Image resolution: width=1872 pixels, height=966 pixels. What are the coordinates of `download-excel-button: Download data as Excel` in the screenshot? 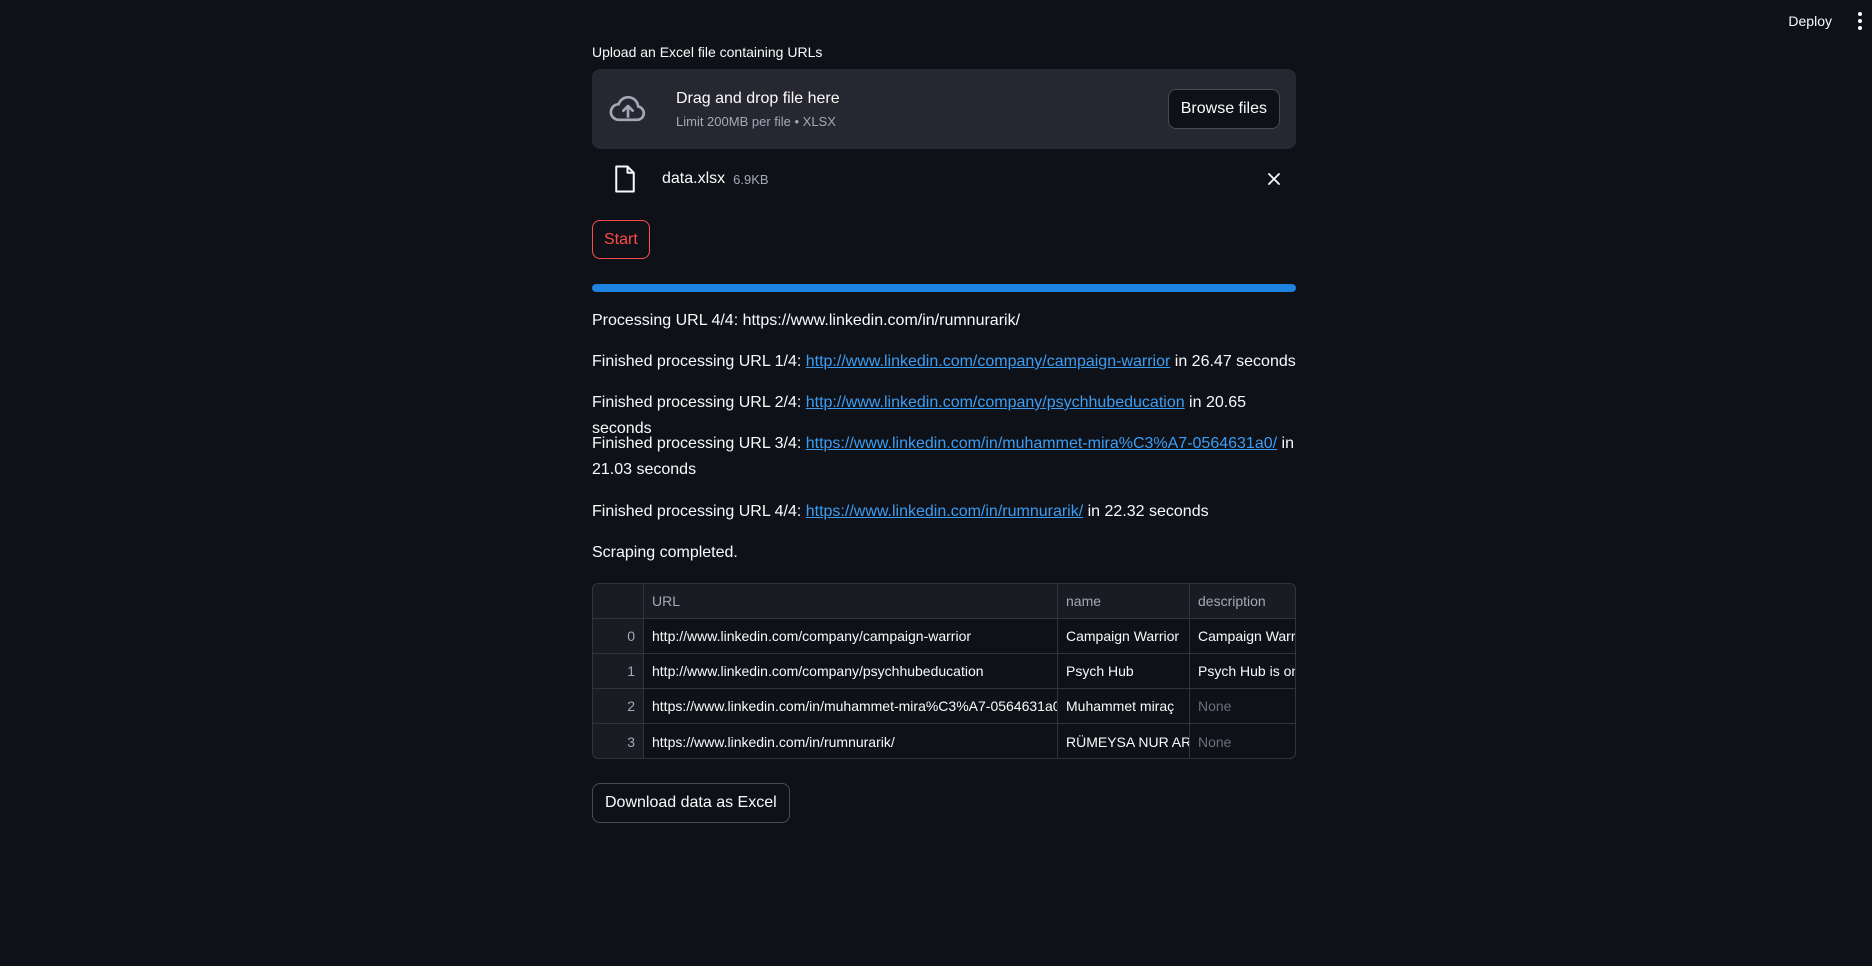 It's located at (691, 803).